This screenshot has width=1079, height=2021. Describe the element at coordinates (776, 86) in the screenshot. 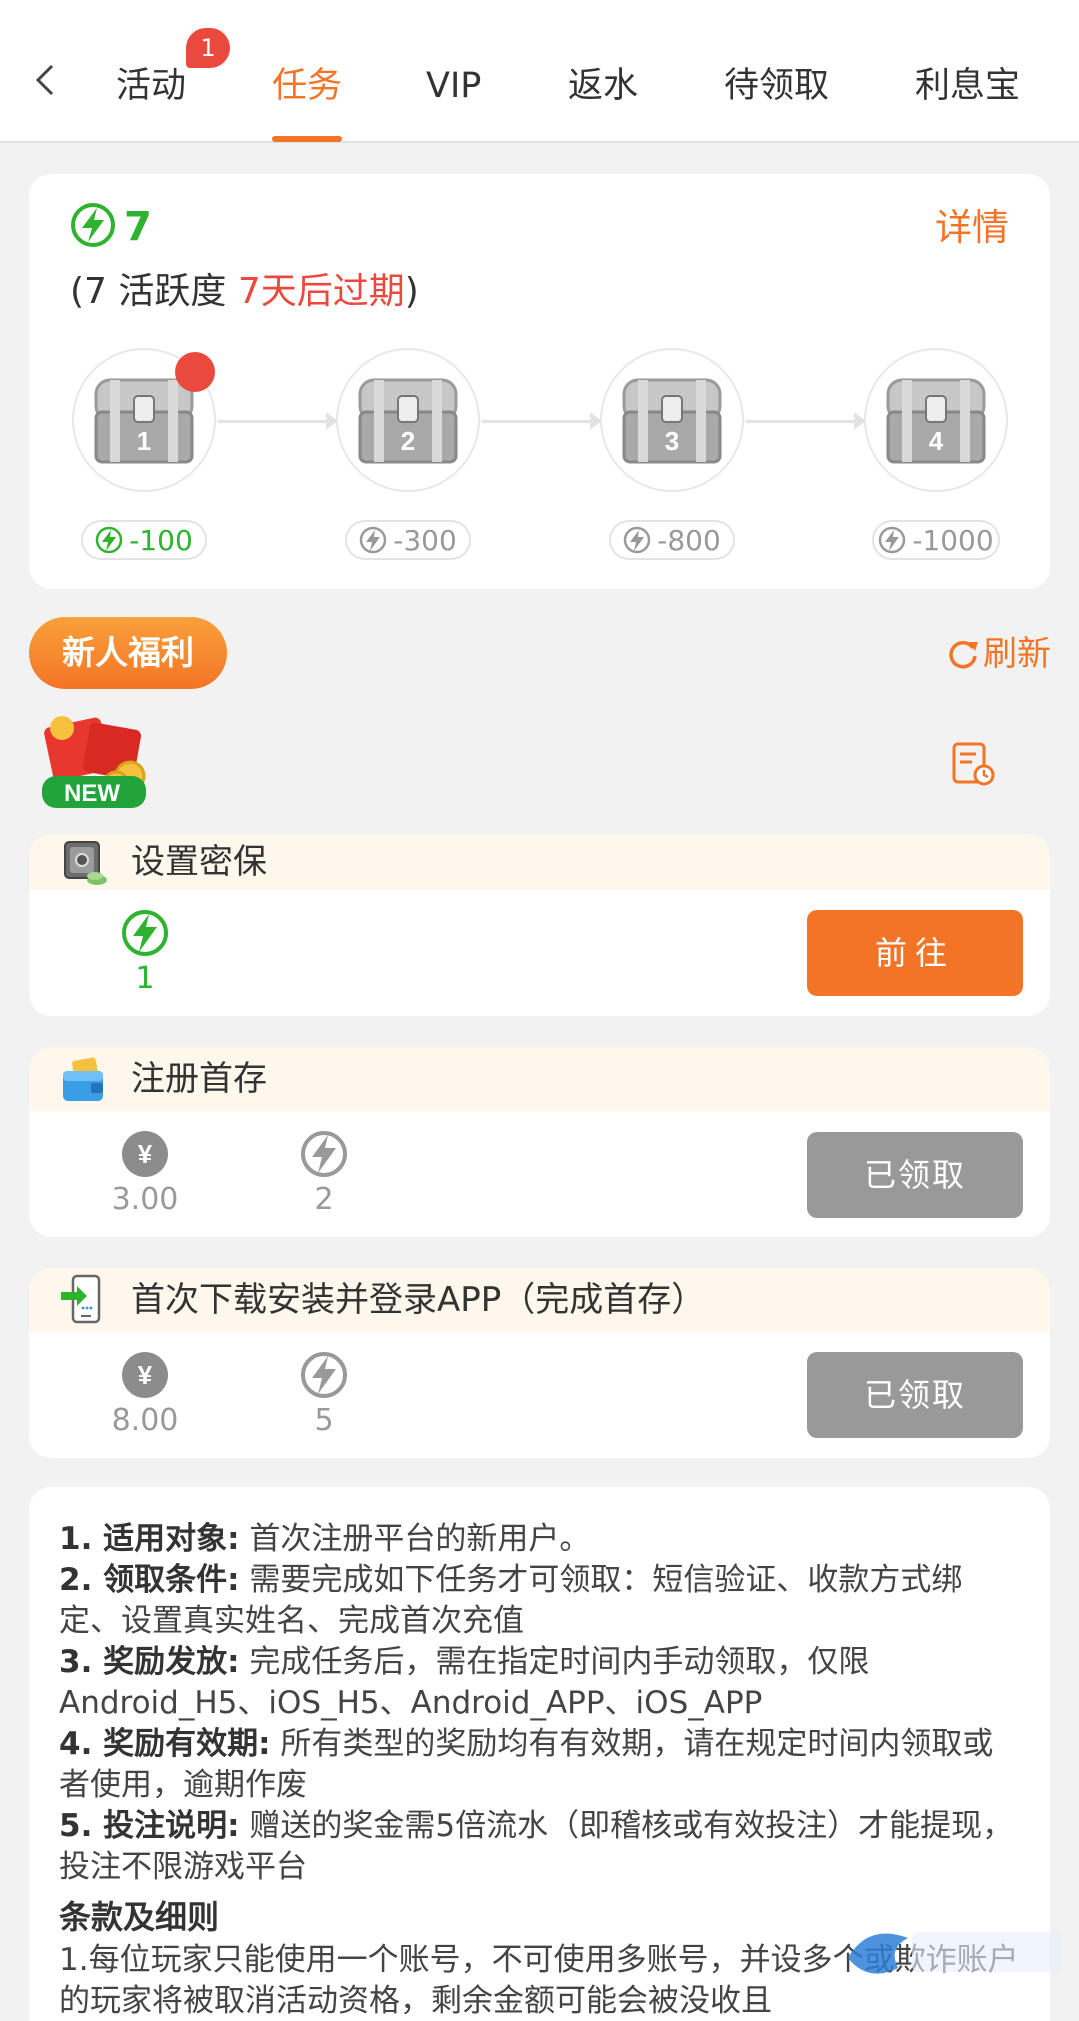

I see `tab-pending: 待领取` at that location.